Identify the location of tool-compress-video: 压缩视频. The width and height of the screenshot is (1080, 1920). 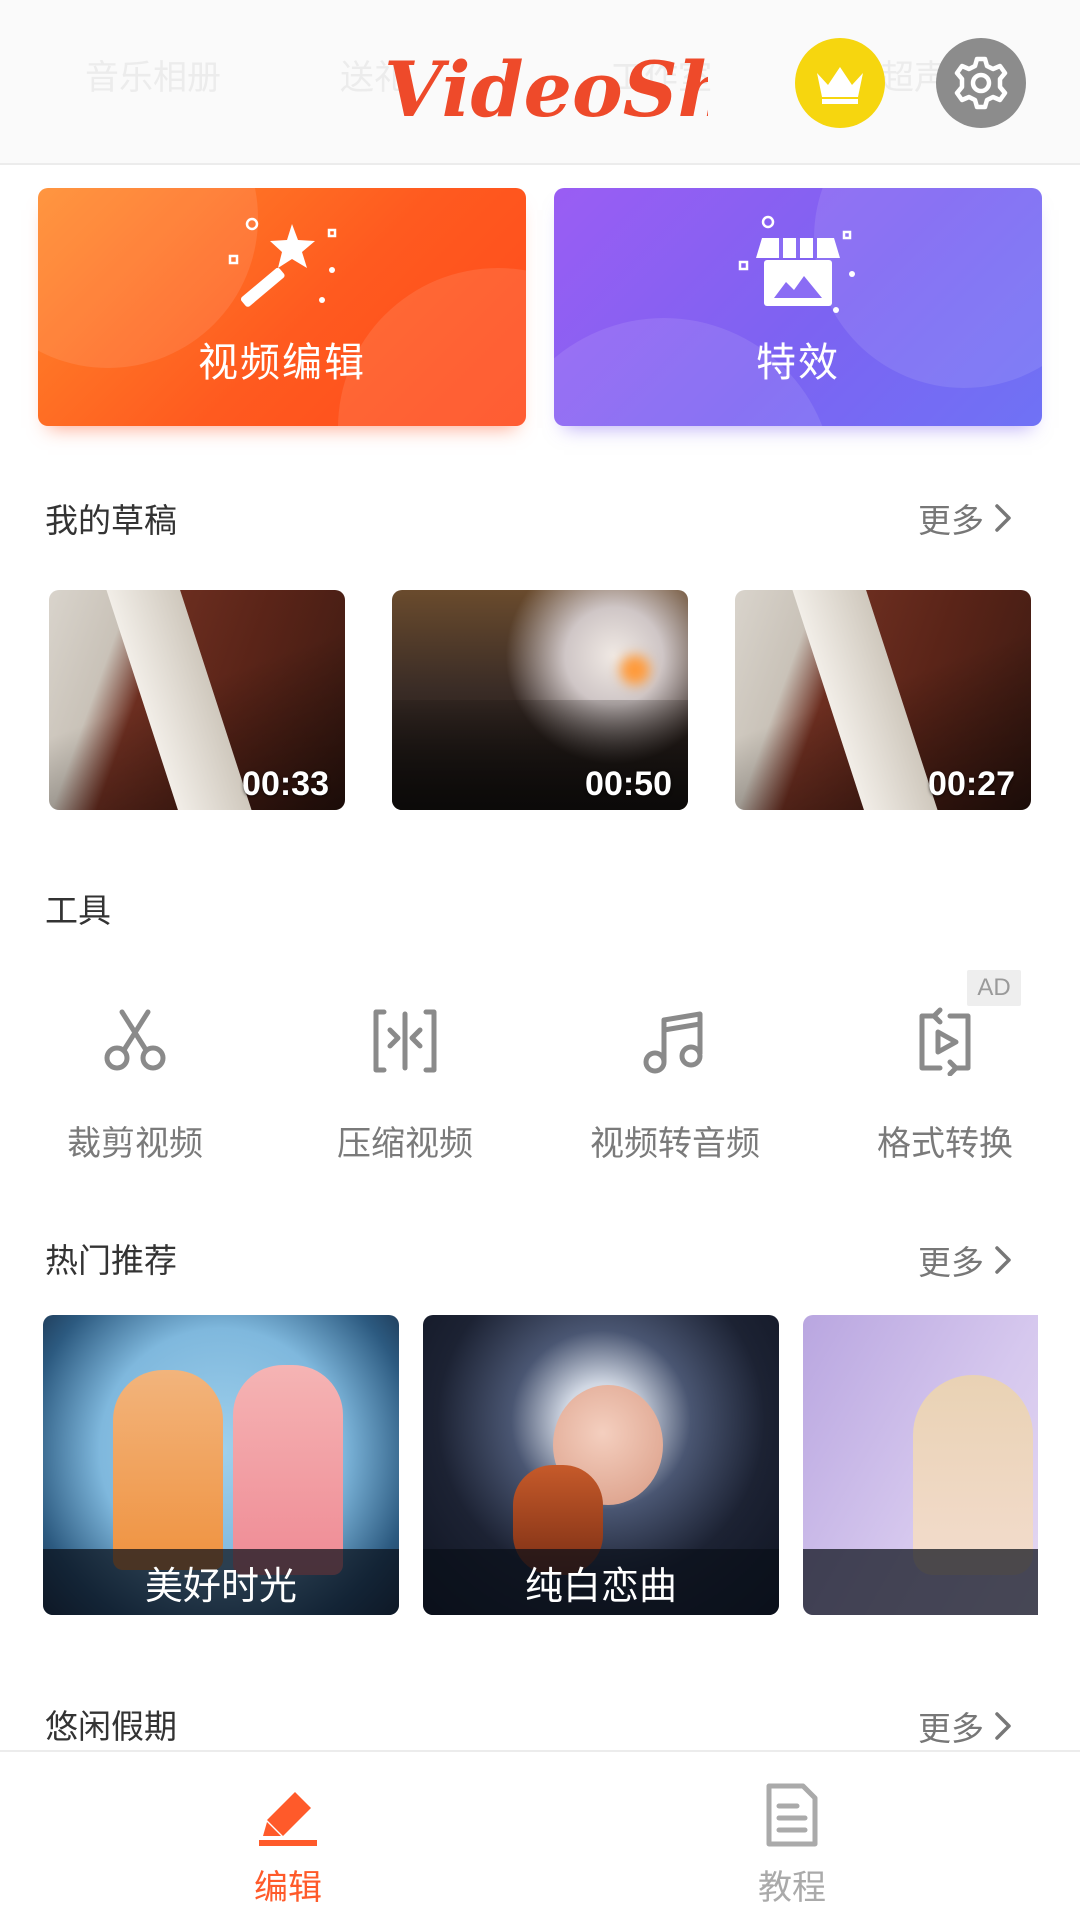
(405, 1085).